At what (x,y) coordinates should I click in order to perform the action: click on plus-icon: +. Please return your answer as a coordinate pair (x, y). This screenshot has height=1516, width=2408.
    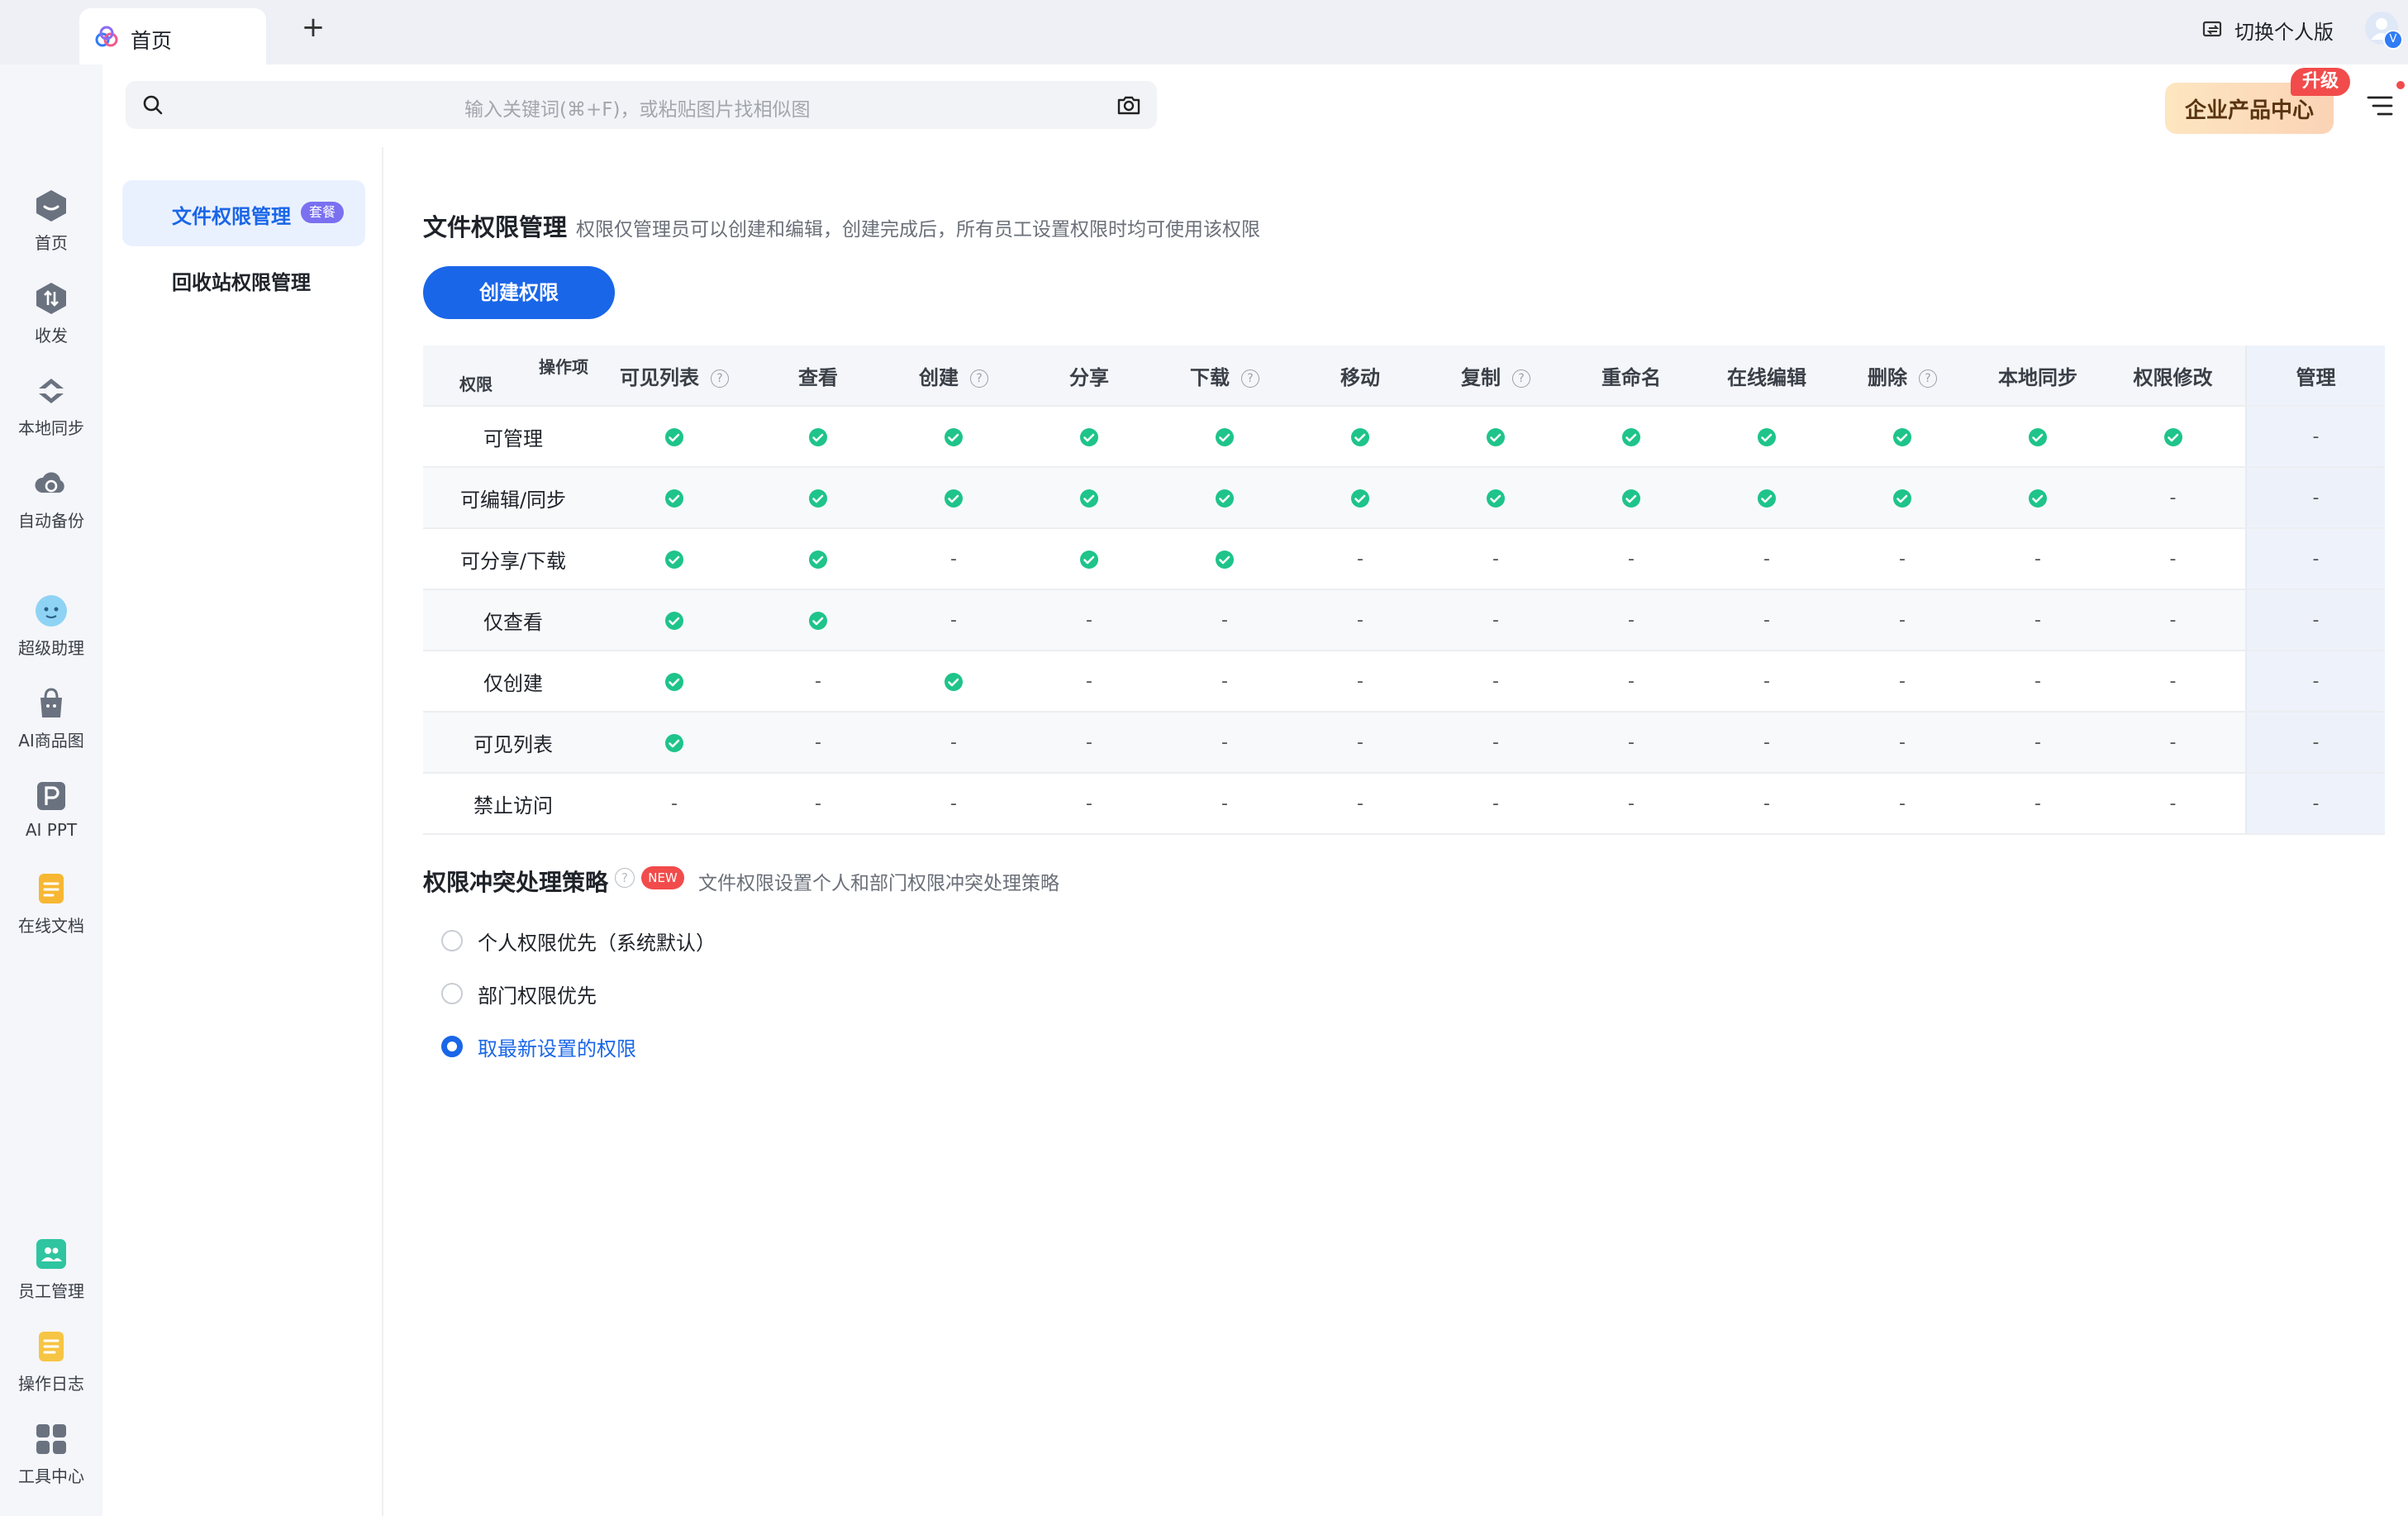
    Looking at the image, I should click on (313, 27).